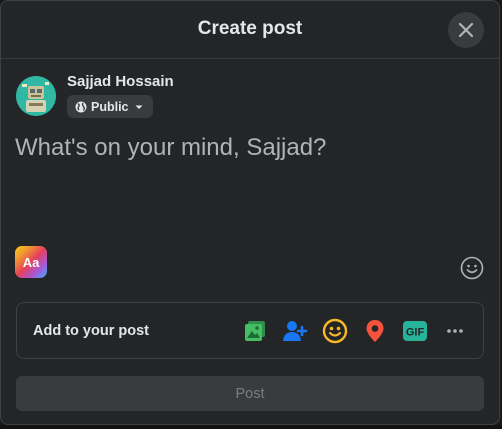 This screenshot has height=429, width=502. I want to click on dialog-title: Create post, so click(250, 28).